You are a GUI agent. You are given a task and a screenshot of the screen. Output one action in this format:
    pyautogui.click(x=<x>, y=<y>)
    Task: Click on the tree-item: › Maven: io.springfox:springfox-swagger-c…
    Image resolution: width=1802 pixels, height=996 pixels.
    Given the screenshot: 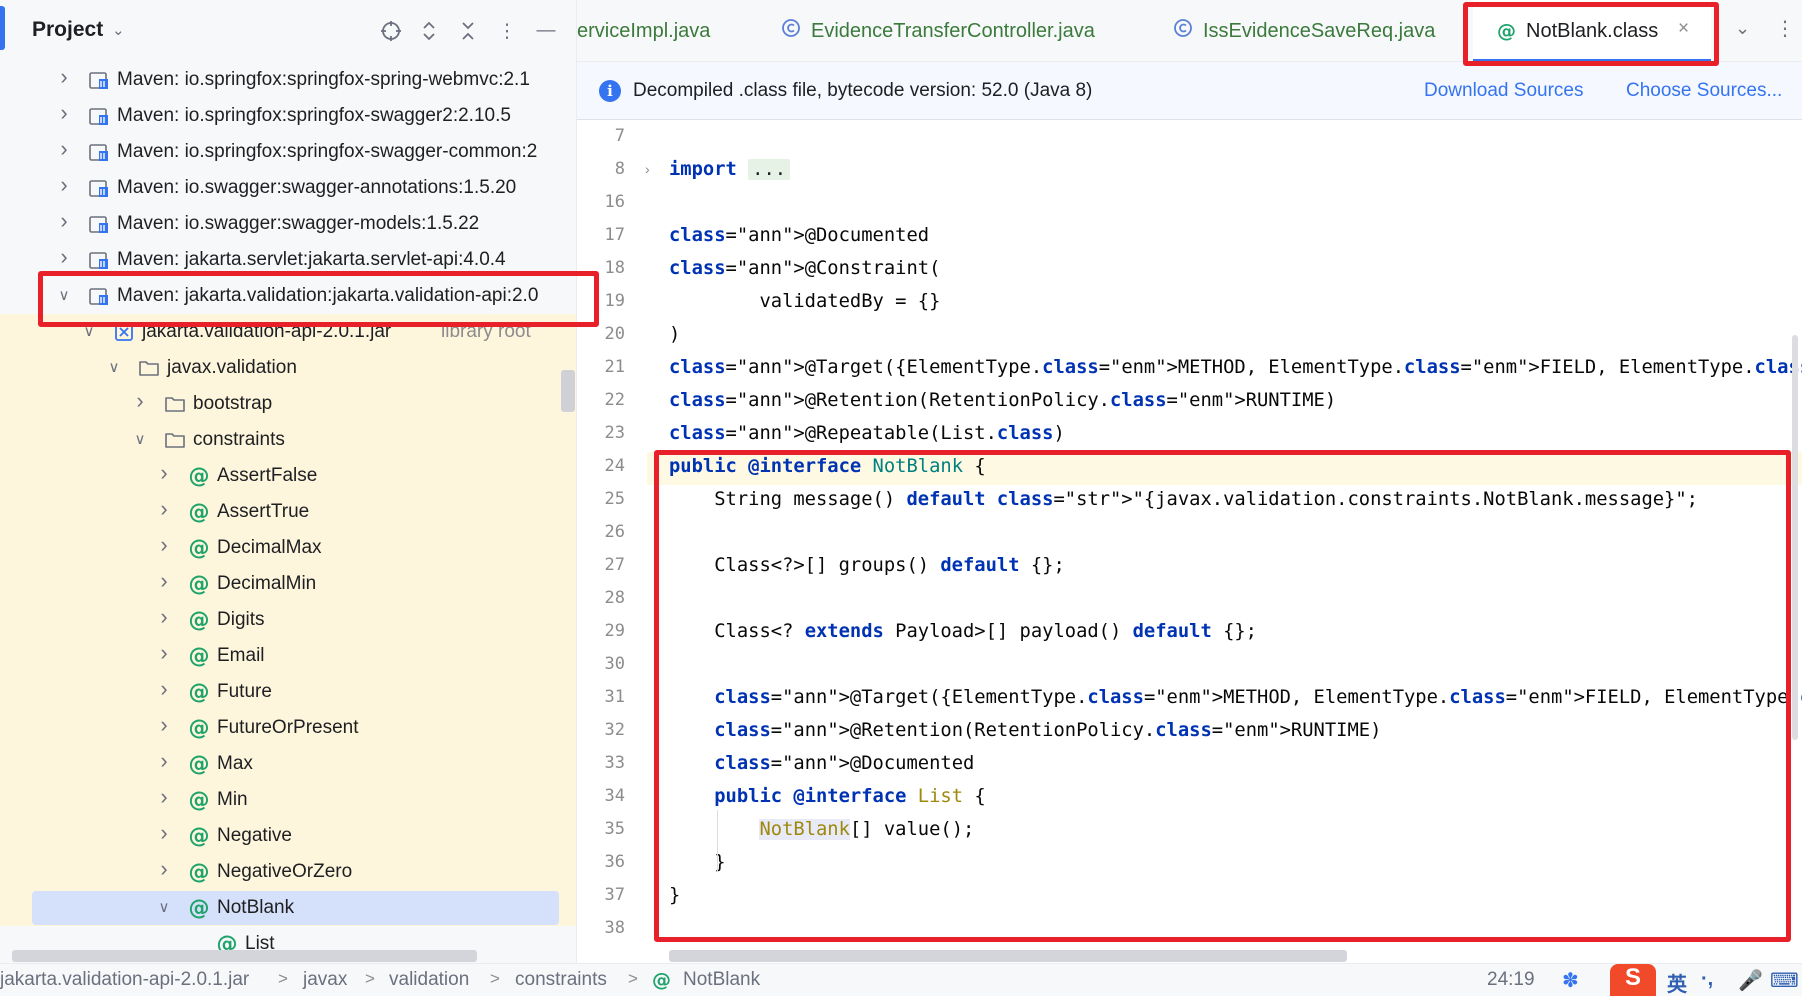 What is the action you would take?
    pyautogui.click(x=288, y=152)
    